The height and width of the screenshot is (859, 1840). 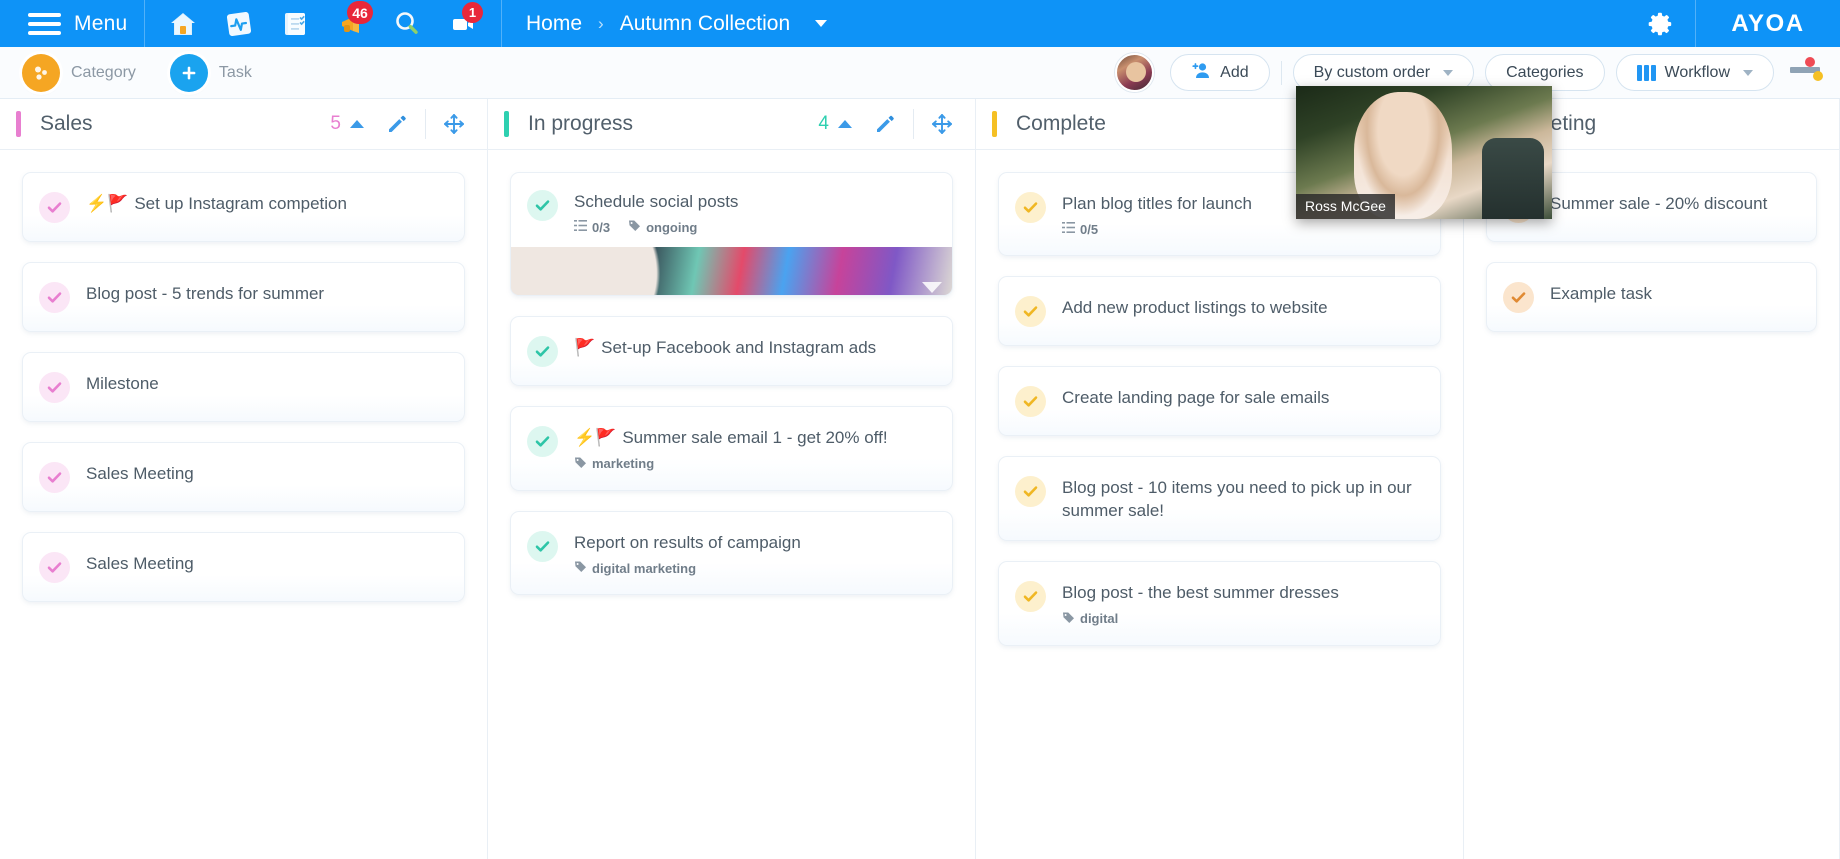 What do you see at coordinates (623, 464) in the screenshot?
I see `tag-label: marketing` at bounding box center [623, 464].